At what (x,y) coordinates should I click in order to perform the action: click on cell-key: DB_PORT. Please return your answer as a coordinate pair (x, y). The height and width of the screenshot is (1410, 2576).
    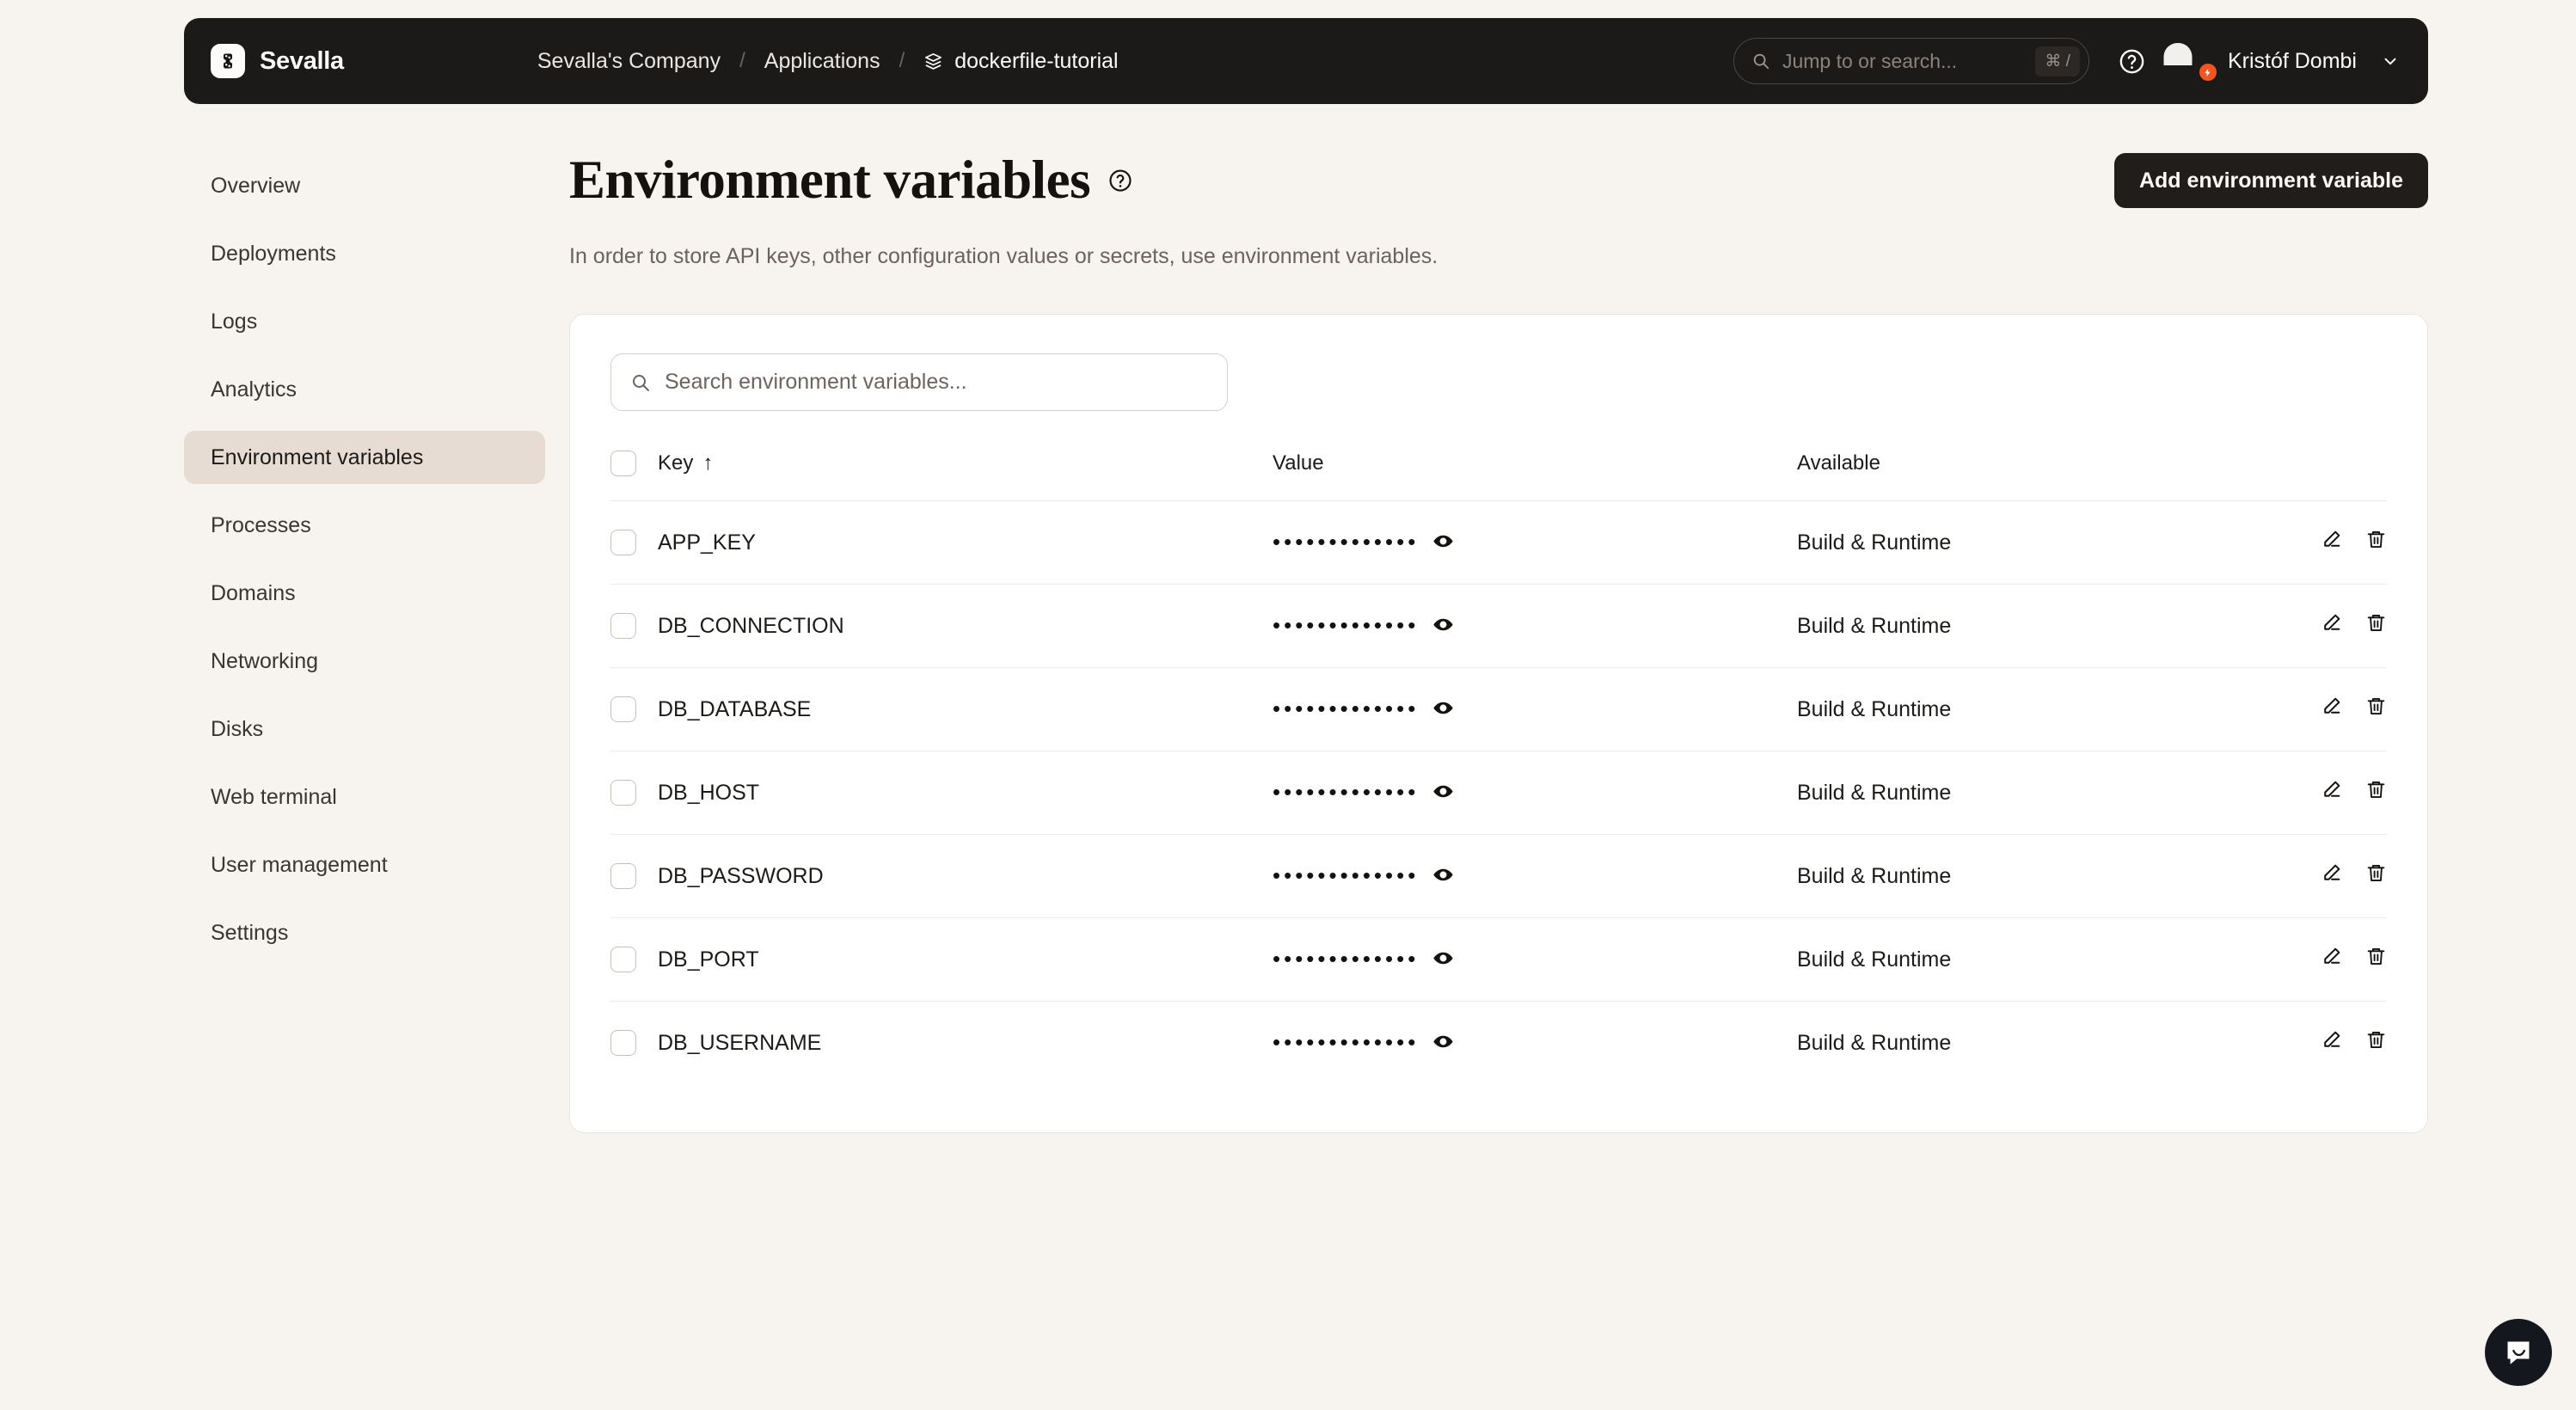
    Looking at the image, I should click on (708, 959).